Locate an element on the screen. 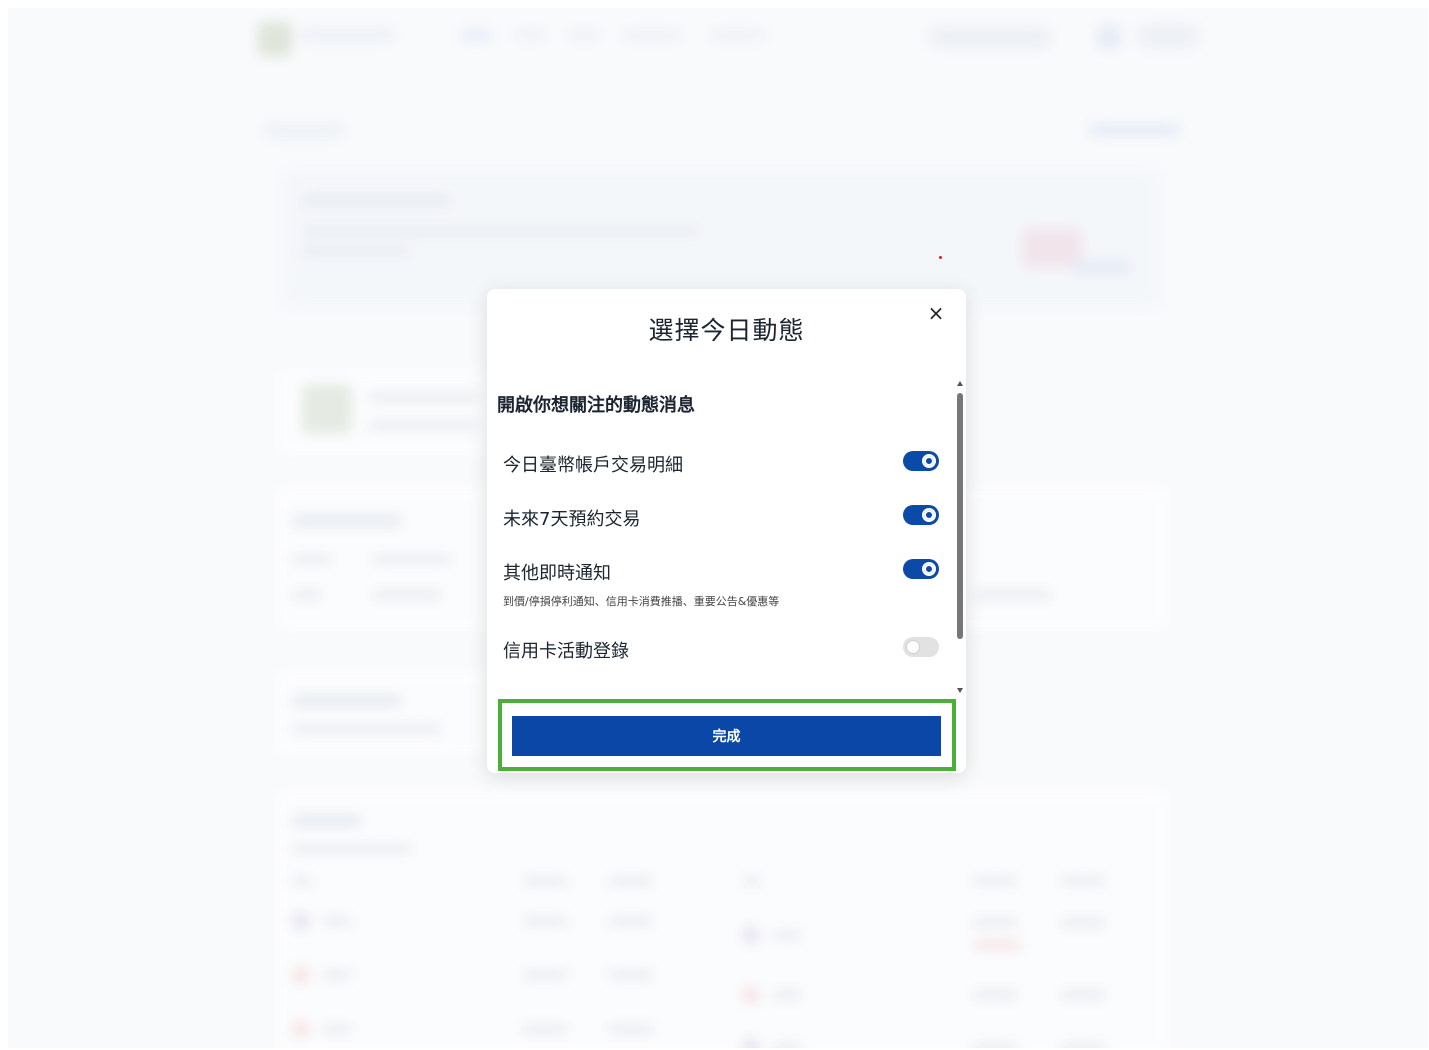  option-label: 信用卡活動登錄 is located at coordinates (566, 651).